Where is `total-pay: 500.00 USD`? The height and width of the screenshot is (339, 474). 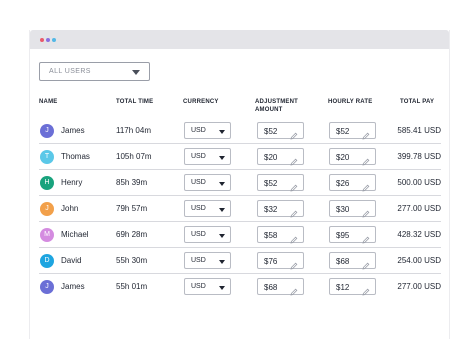 total-pay: 500.00 USD is located at coordinates (419, 182).